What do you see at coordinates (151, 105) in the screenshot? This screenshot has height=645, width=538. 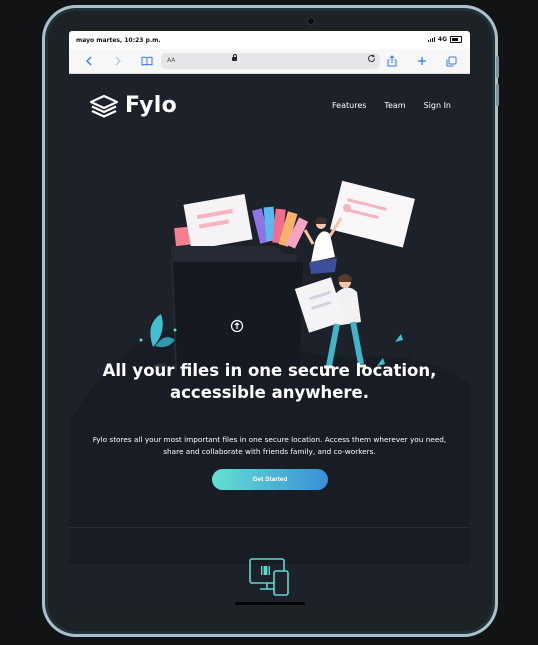 I see `brand-name: Fylo` at bounding box center [151, 105].